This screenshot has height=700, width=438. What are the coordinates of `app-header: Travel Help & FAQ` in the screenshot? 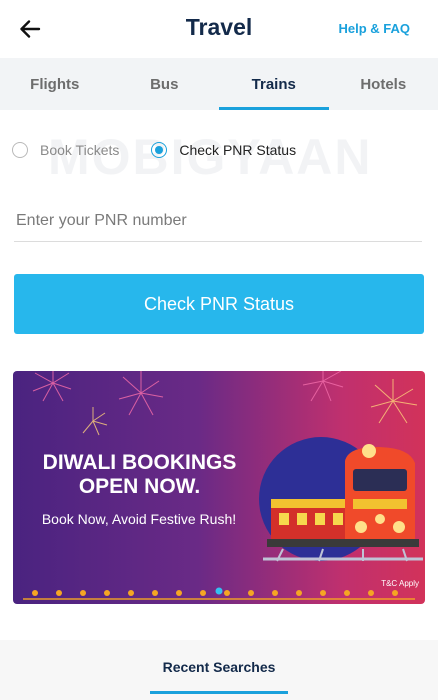 It's located at (219, 29).